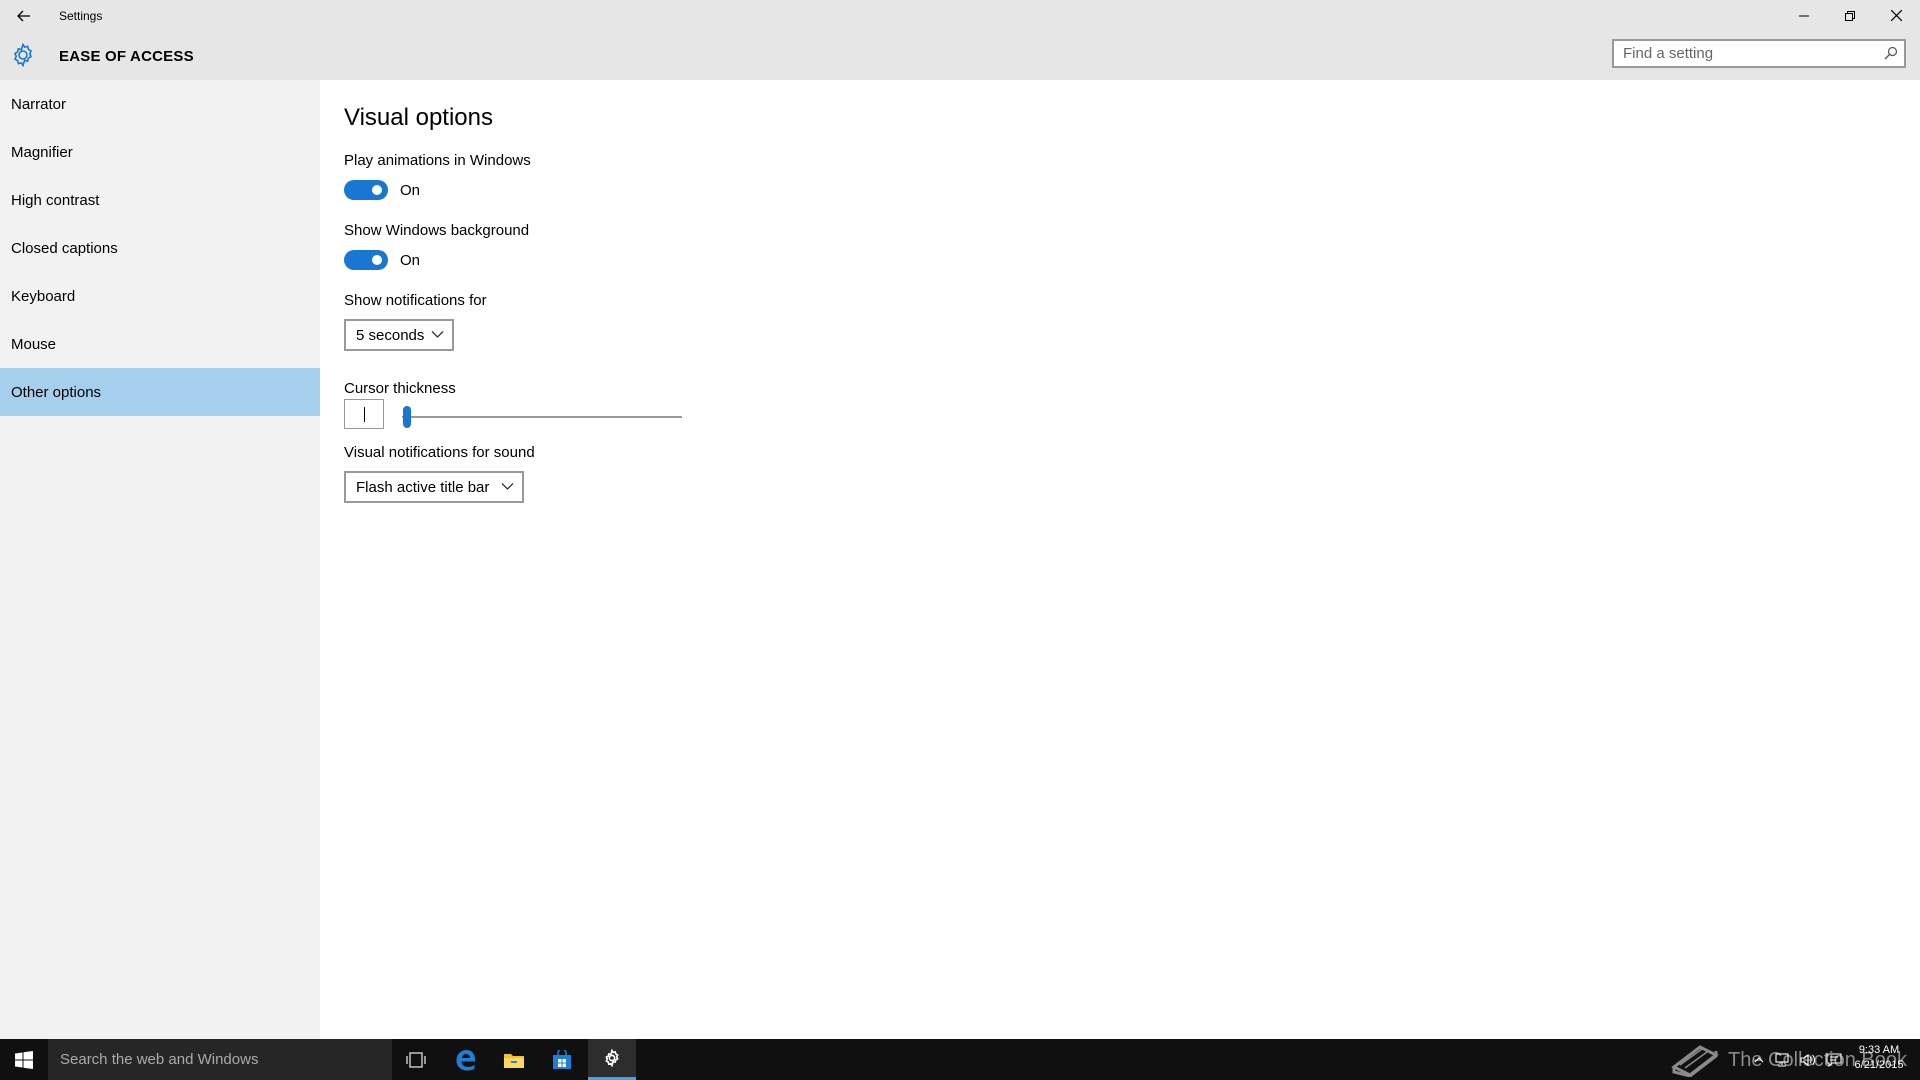 This screenshot has width=1920, height=1080. What do you see at coordinates (1879, 1058) in the screenshot?
I see `taskbar-clock: 9:33 AM 6/21/2015` at bounding box center [1879, 1058].